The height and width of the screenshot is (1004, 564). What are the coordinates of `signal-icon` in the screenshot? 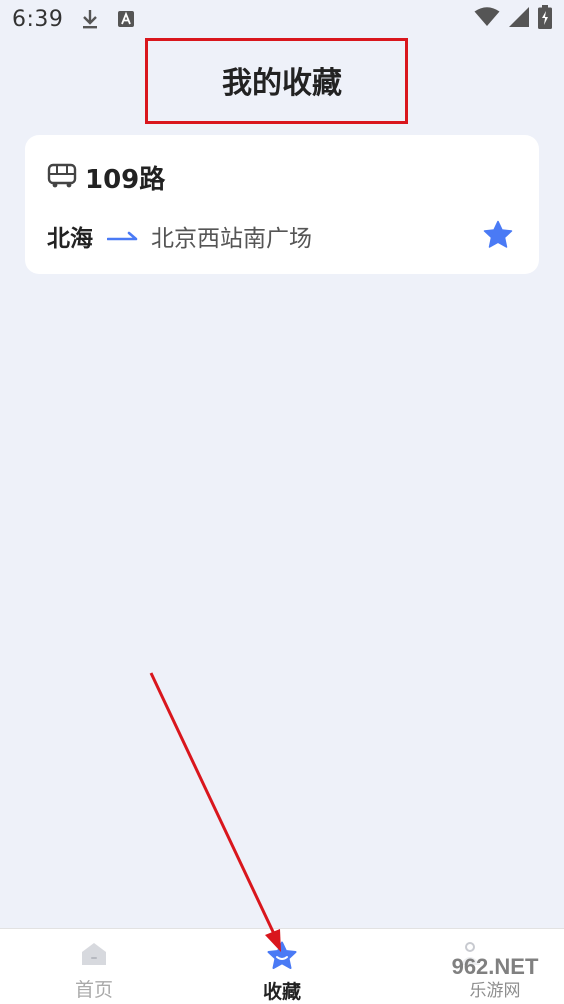 It's located at (519, 19).